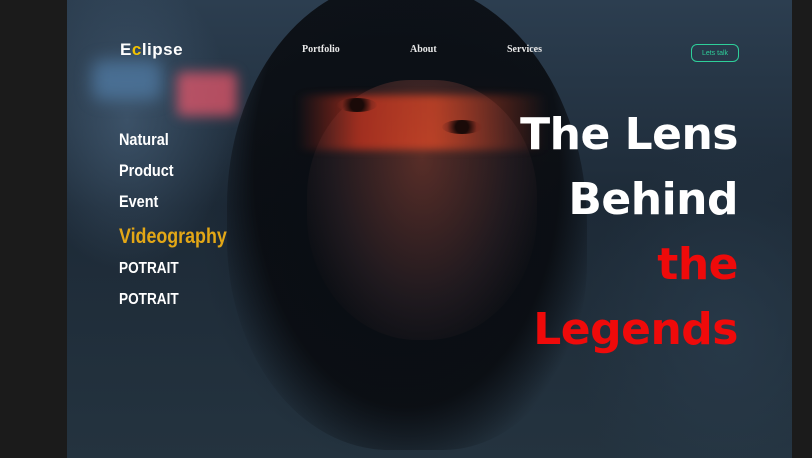 The height and width of the screenshot is (458, 812). What do you see at coordinates (127, 80) in the screenshot?
I see `background-light-blue` at bounding box center [127, 80].